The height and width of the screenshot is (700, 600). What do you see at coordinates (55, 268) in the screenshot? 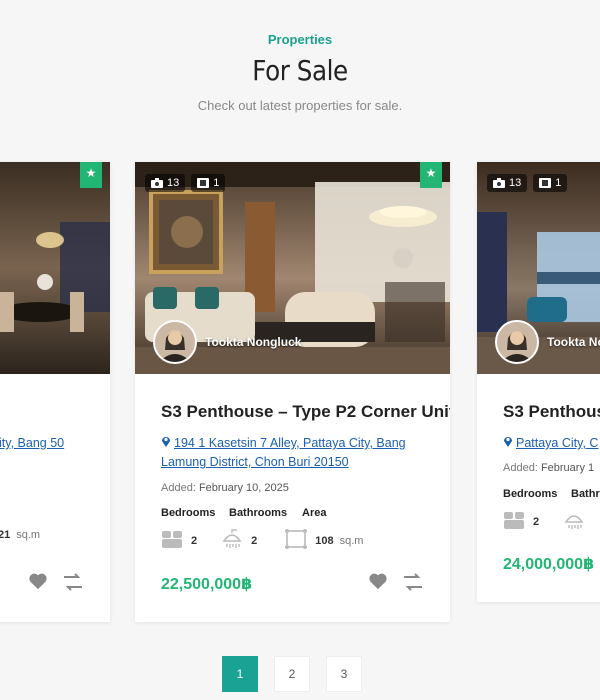
I see `property-image: ★` at bounding box center [55, 268].